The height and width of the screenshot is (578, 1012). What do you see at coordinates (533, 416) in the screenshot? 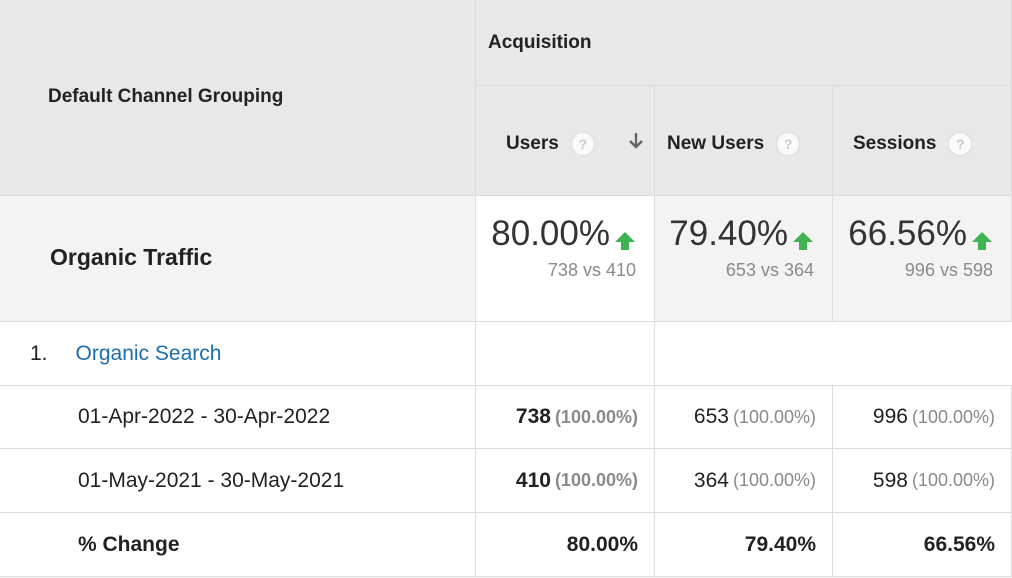
I see `cell-value: 738` at bounding box center [533, 416].